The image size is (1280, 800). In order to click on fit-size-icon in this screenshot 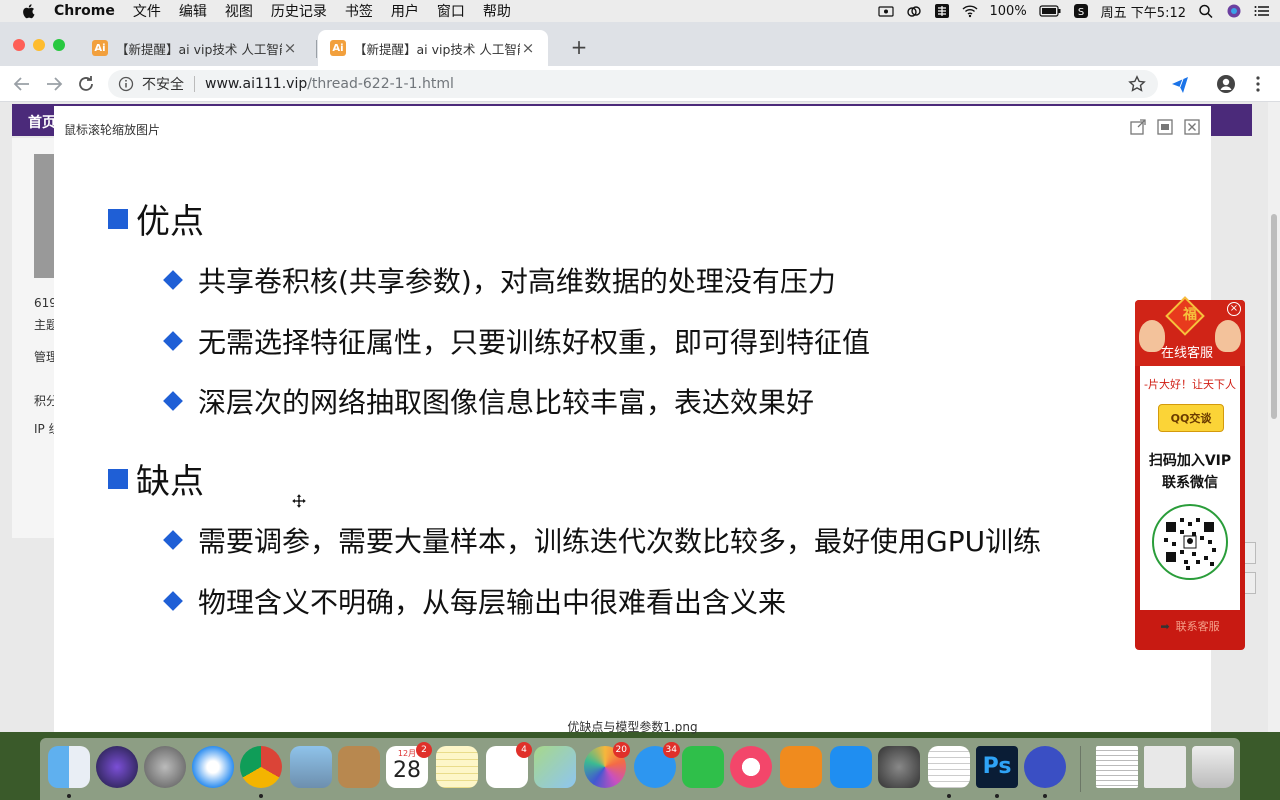, I will do `click(1165, 127)`.